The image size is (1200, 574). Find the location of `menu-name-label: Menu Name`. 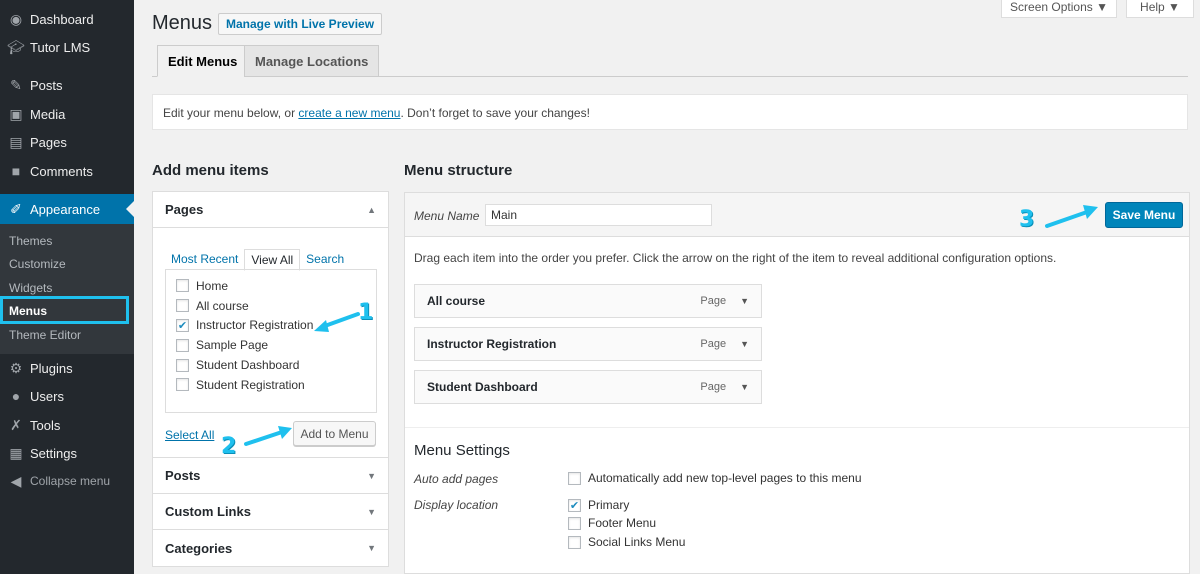

menu-name-label: Menu Name is located at coordinates (447, 216).